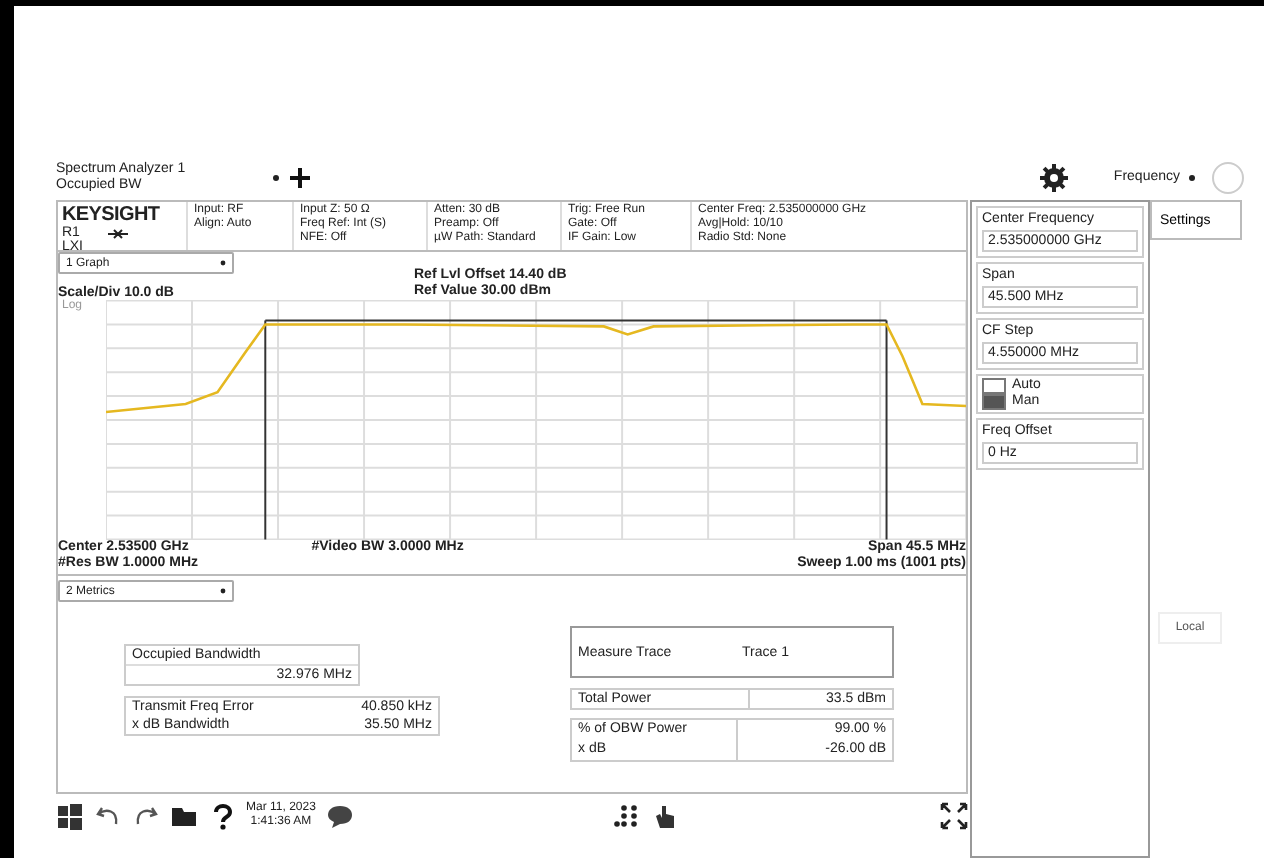  What do you see at coordinates (184, 816) in the screenshot?
I see `folder-icon` at bounding box center [184, 816].